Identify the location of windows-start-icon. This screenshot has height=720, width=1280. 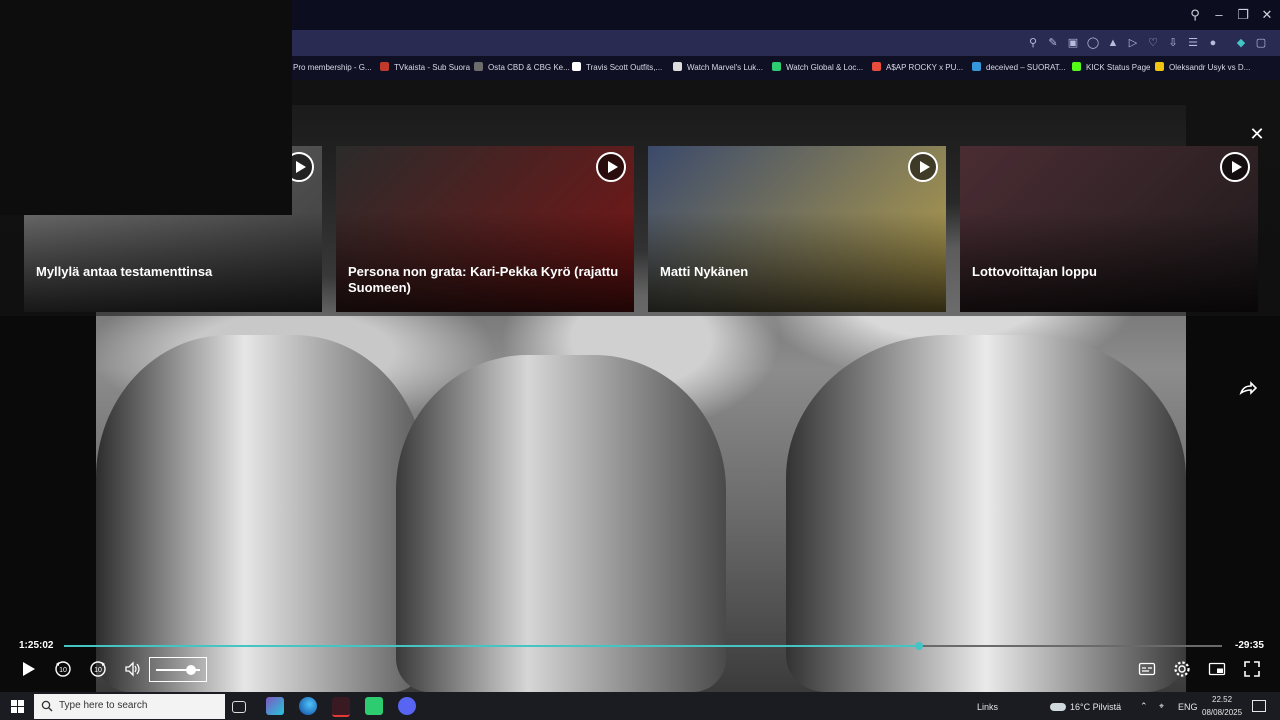
(17, 706).